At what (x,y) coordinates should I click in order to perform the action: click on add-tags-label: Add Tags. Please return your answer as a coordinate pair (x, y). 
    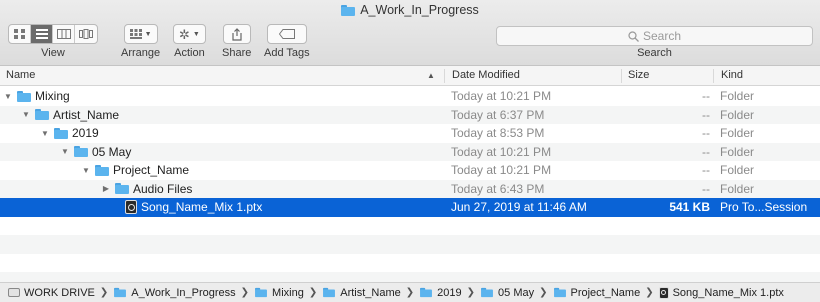
    Looking at the image, I should click on (287, 53).